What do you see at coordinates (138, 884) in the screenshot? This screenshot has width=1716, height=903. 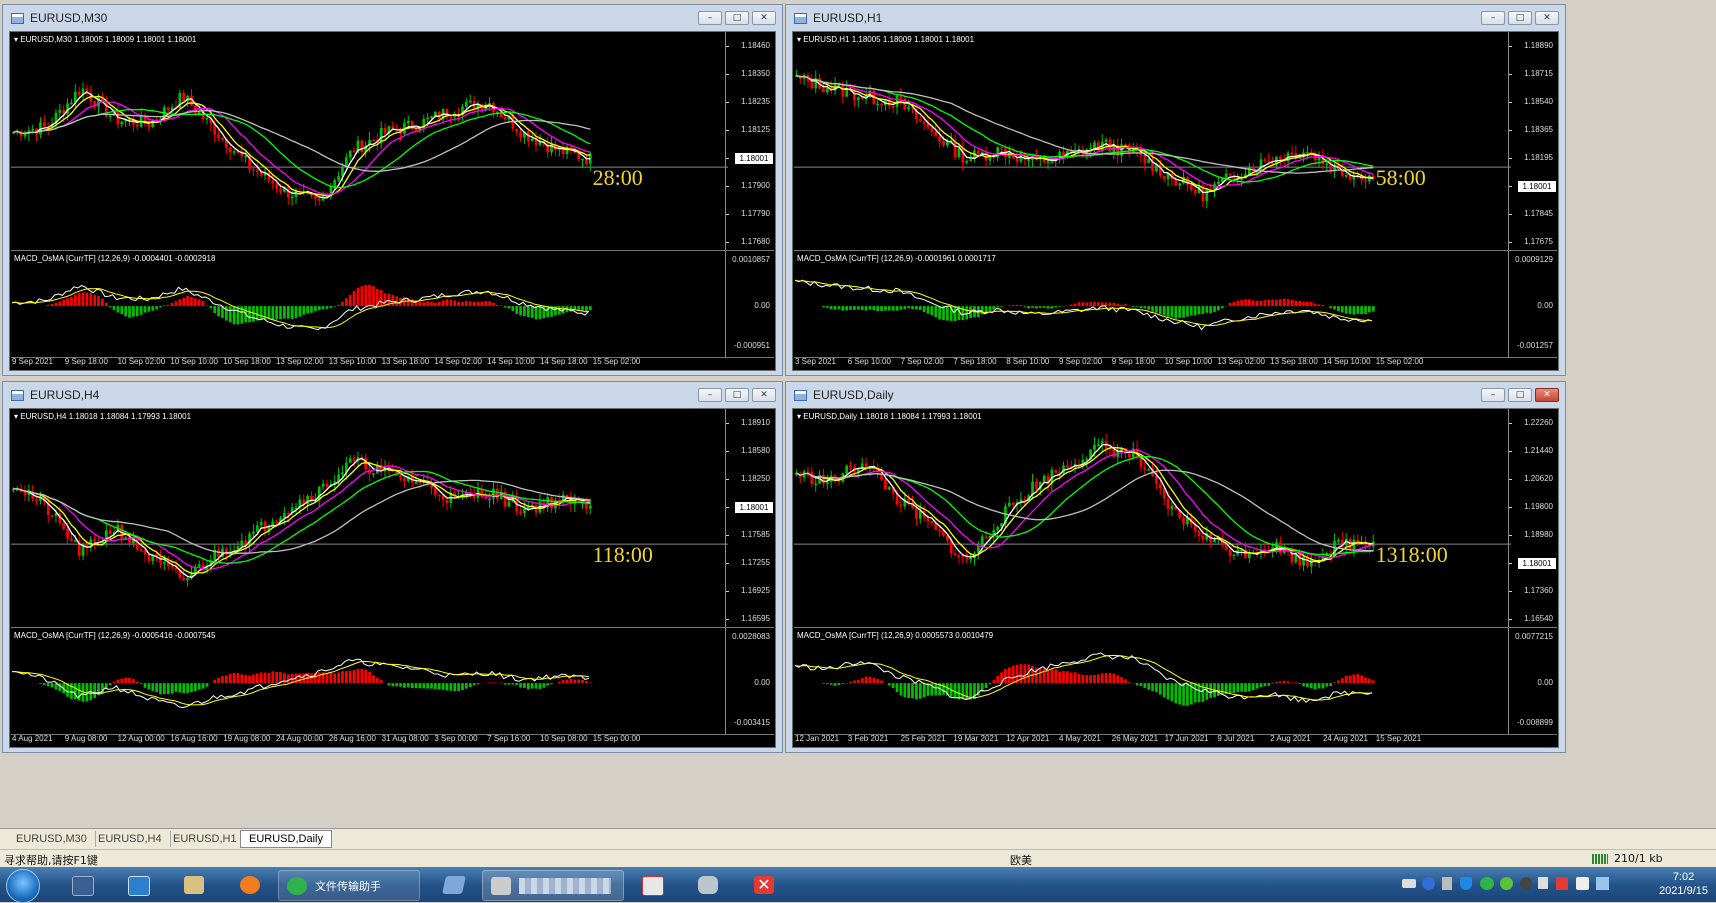 I see `taskbar-app-desktop` at bounding box center [138, 884].